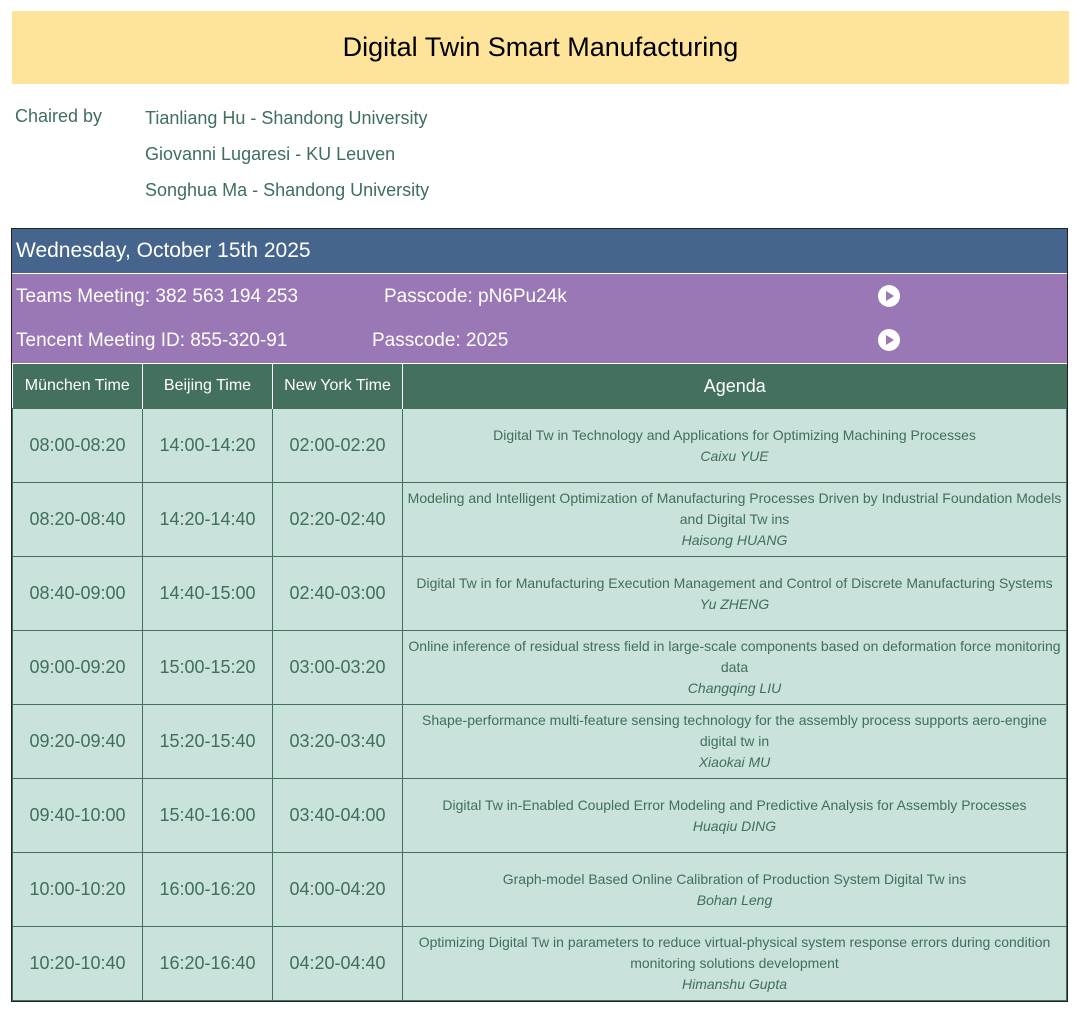 The image size is (1080, 1013). I want to click on page-title: Digital Twin Smart Manufacturing, so click(540, 47).